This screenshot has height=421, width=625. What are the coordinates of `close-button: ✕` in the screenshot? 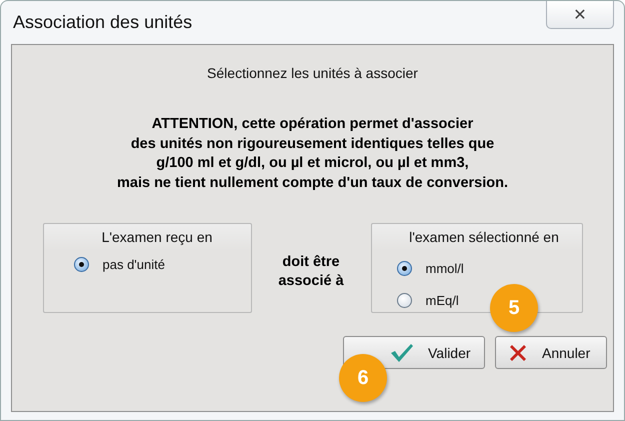 It's located at (580, 15).